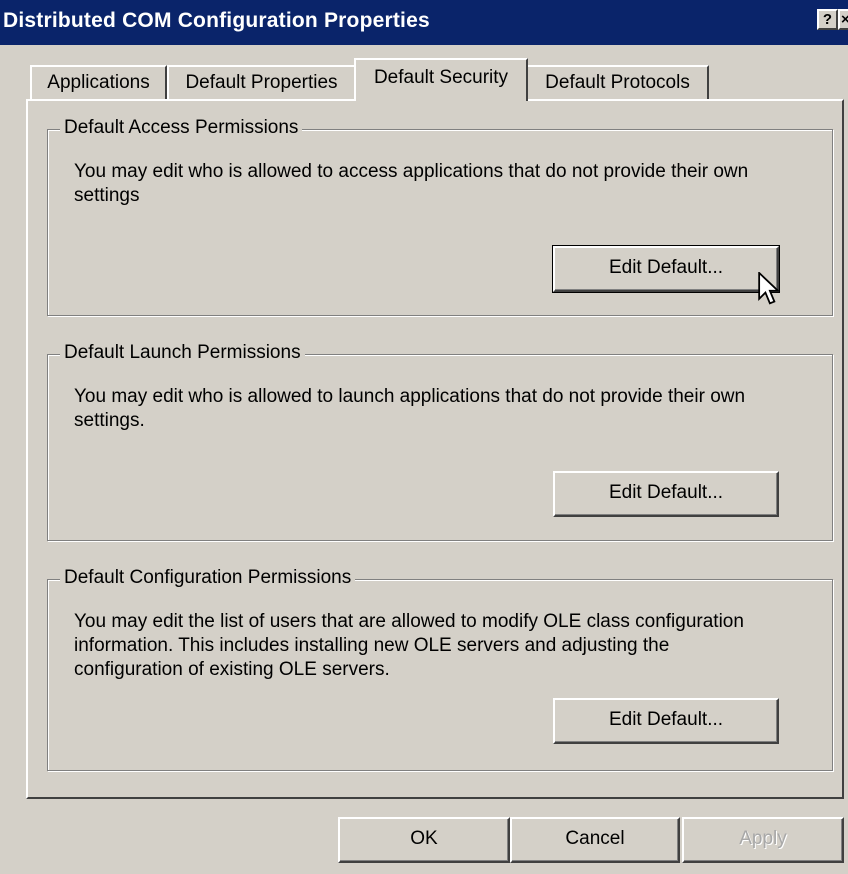 Image resolution: width=848 pixels, height=874 pixels. What do you see at coordinates (595, 840) in the screenshot?
I see `cancel-button: Cancel` at bounding box center [595, 840].